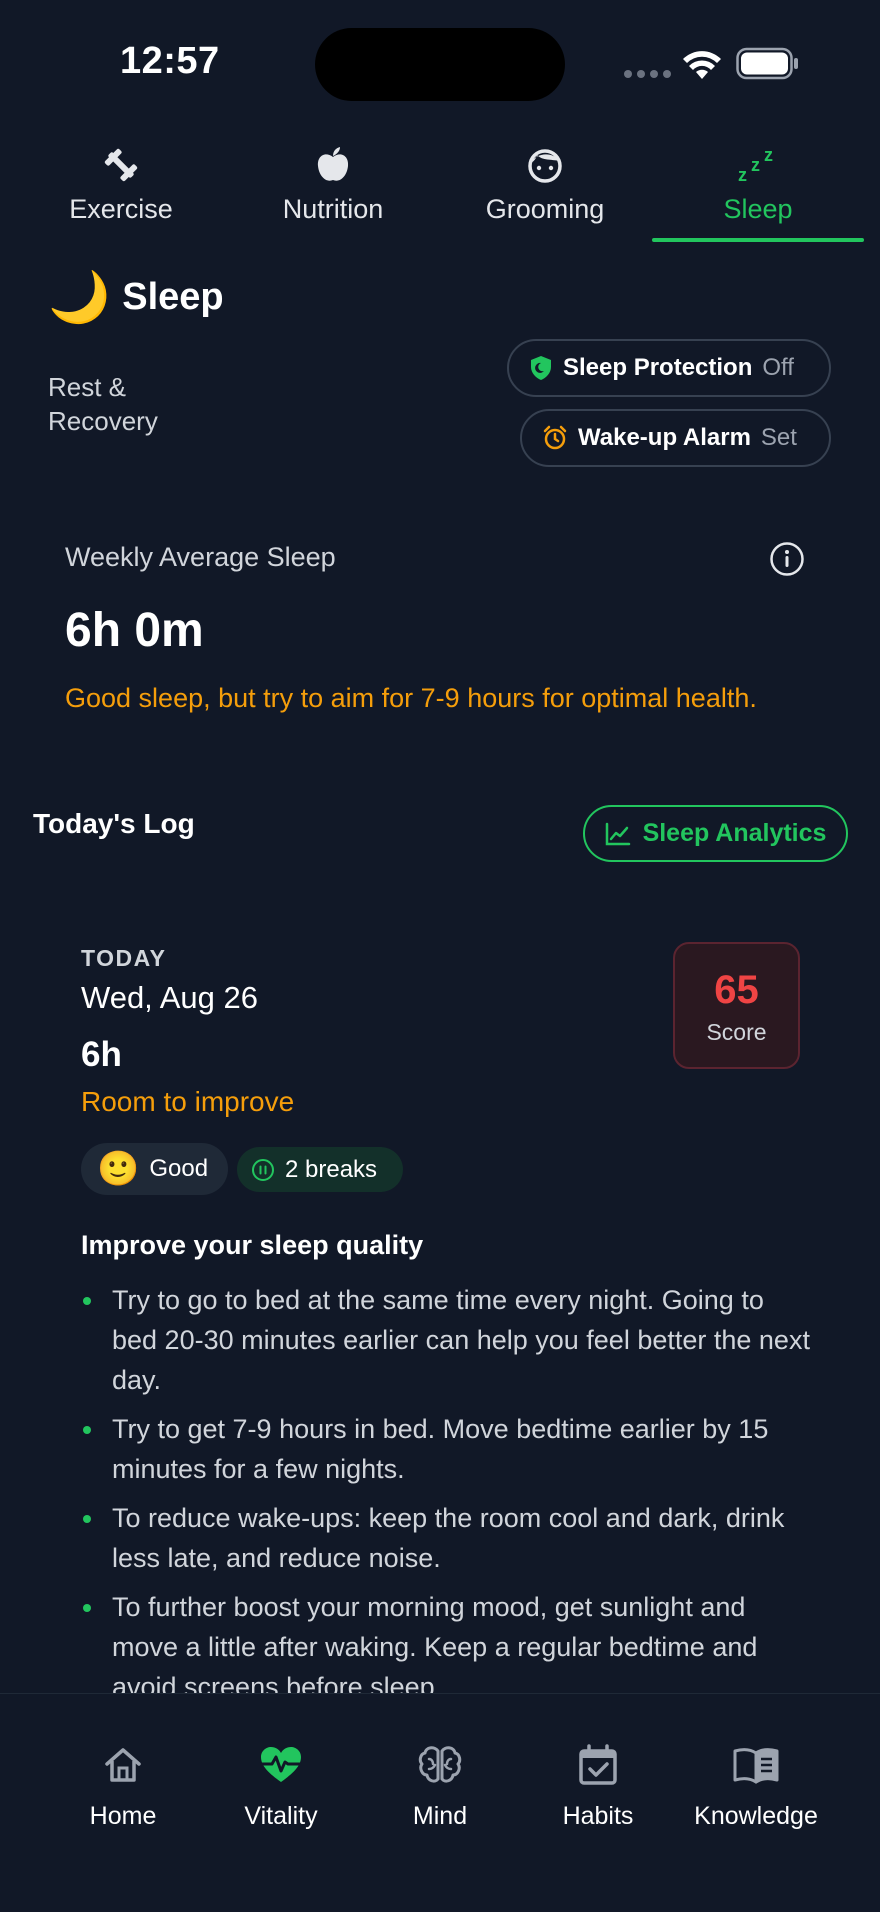 This screenshot has height=1912, width=880. Describe the element at coordinates (281, 1765) in the screenshot. I see `heart-pulse-icon` at that location.